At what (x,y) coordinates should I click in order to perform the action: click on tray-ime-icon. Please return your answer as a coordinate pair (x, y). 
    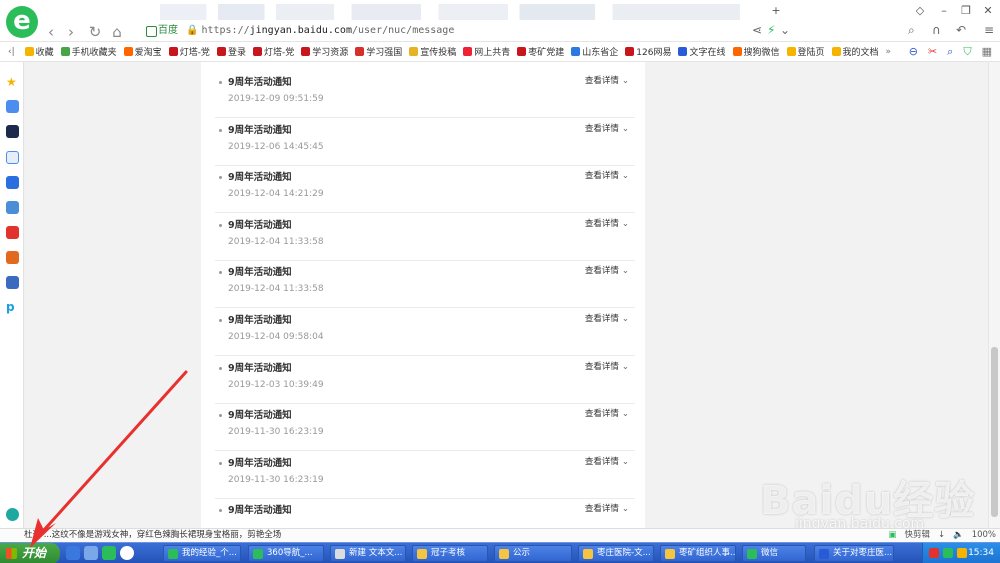
    Looking at the image, I should click on (962, 553).